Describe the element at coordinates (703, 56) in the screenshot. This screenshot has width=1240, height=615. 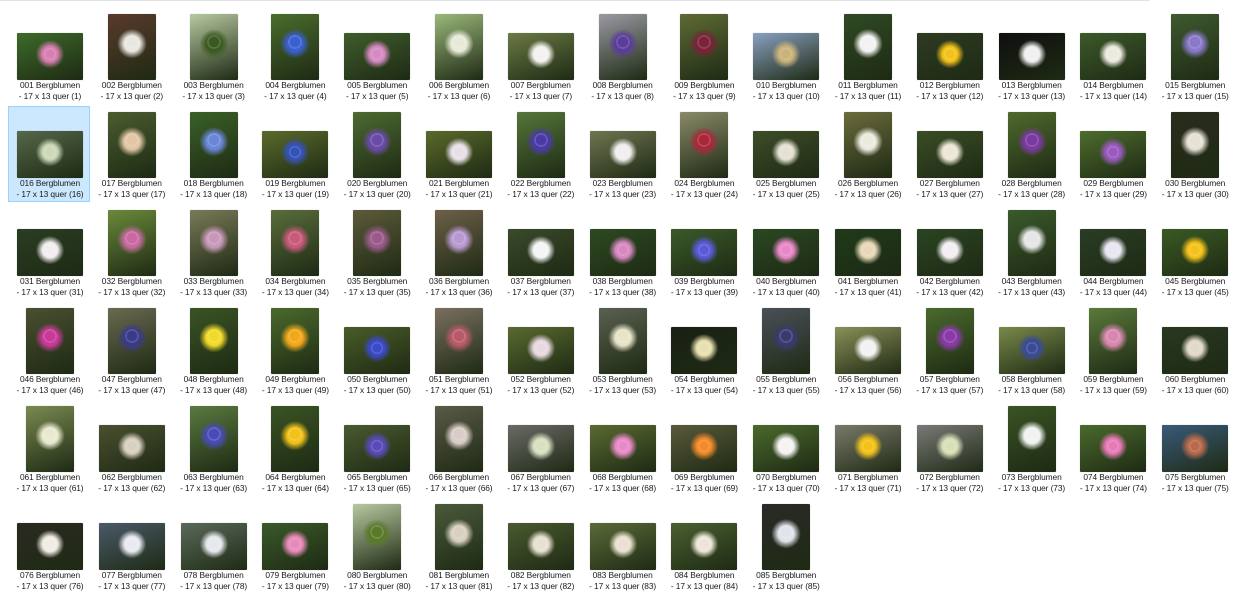
I see `file-item: 009 Bergblumen - 17 x 13 quer (9)` at that location.